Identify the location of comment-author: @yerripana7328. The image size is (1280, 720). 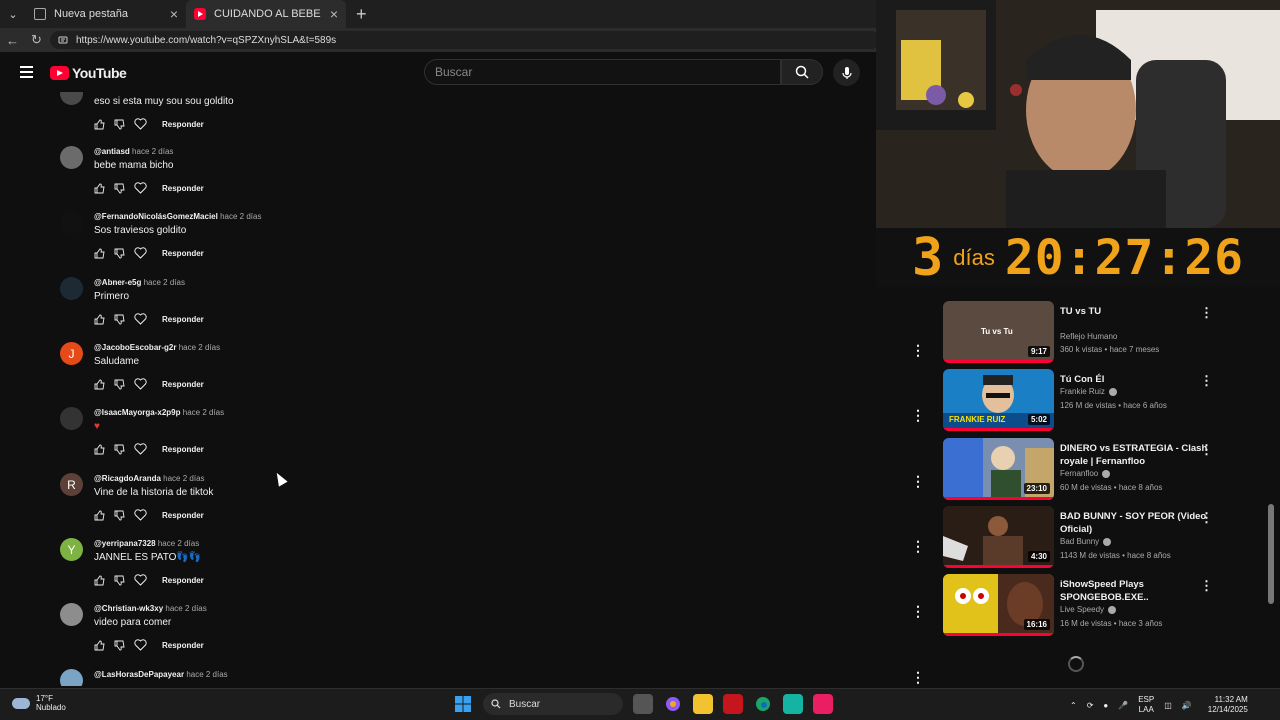
(125, 543).